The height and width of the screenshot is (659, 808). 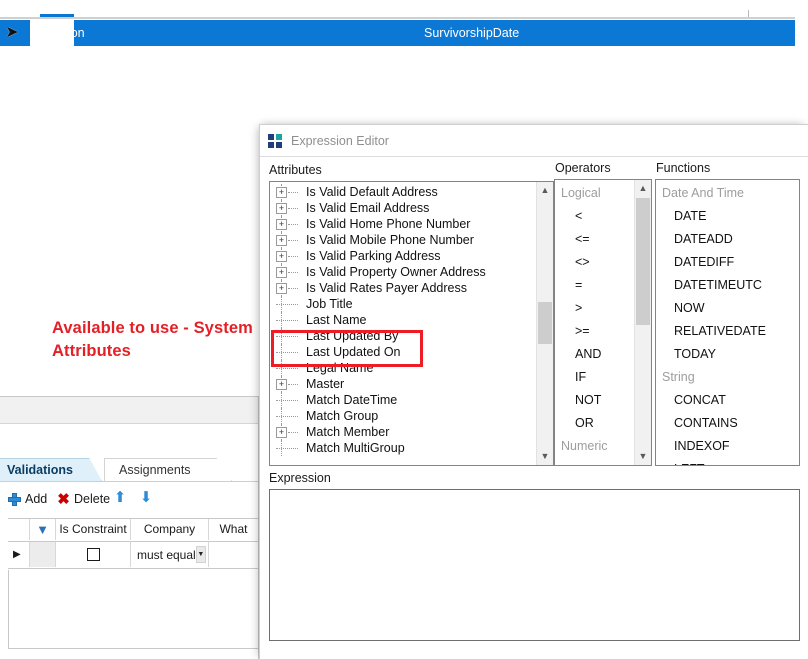 I want to click on red-x-icon: ✖, so click(x=63, y=499).